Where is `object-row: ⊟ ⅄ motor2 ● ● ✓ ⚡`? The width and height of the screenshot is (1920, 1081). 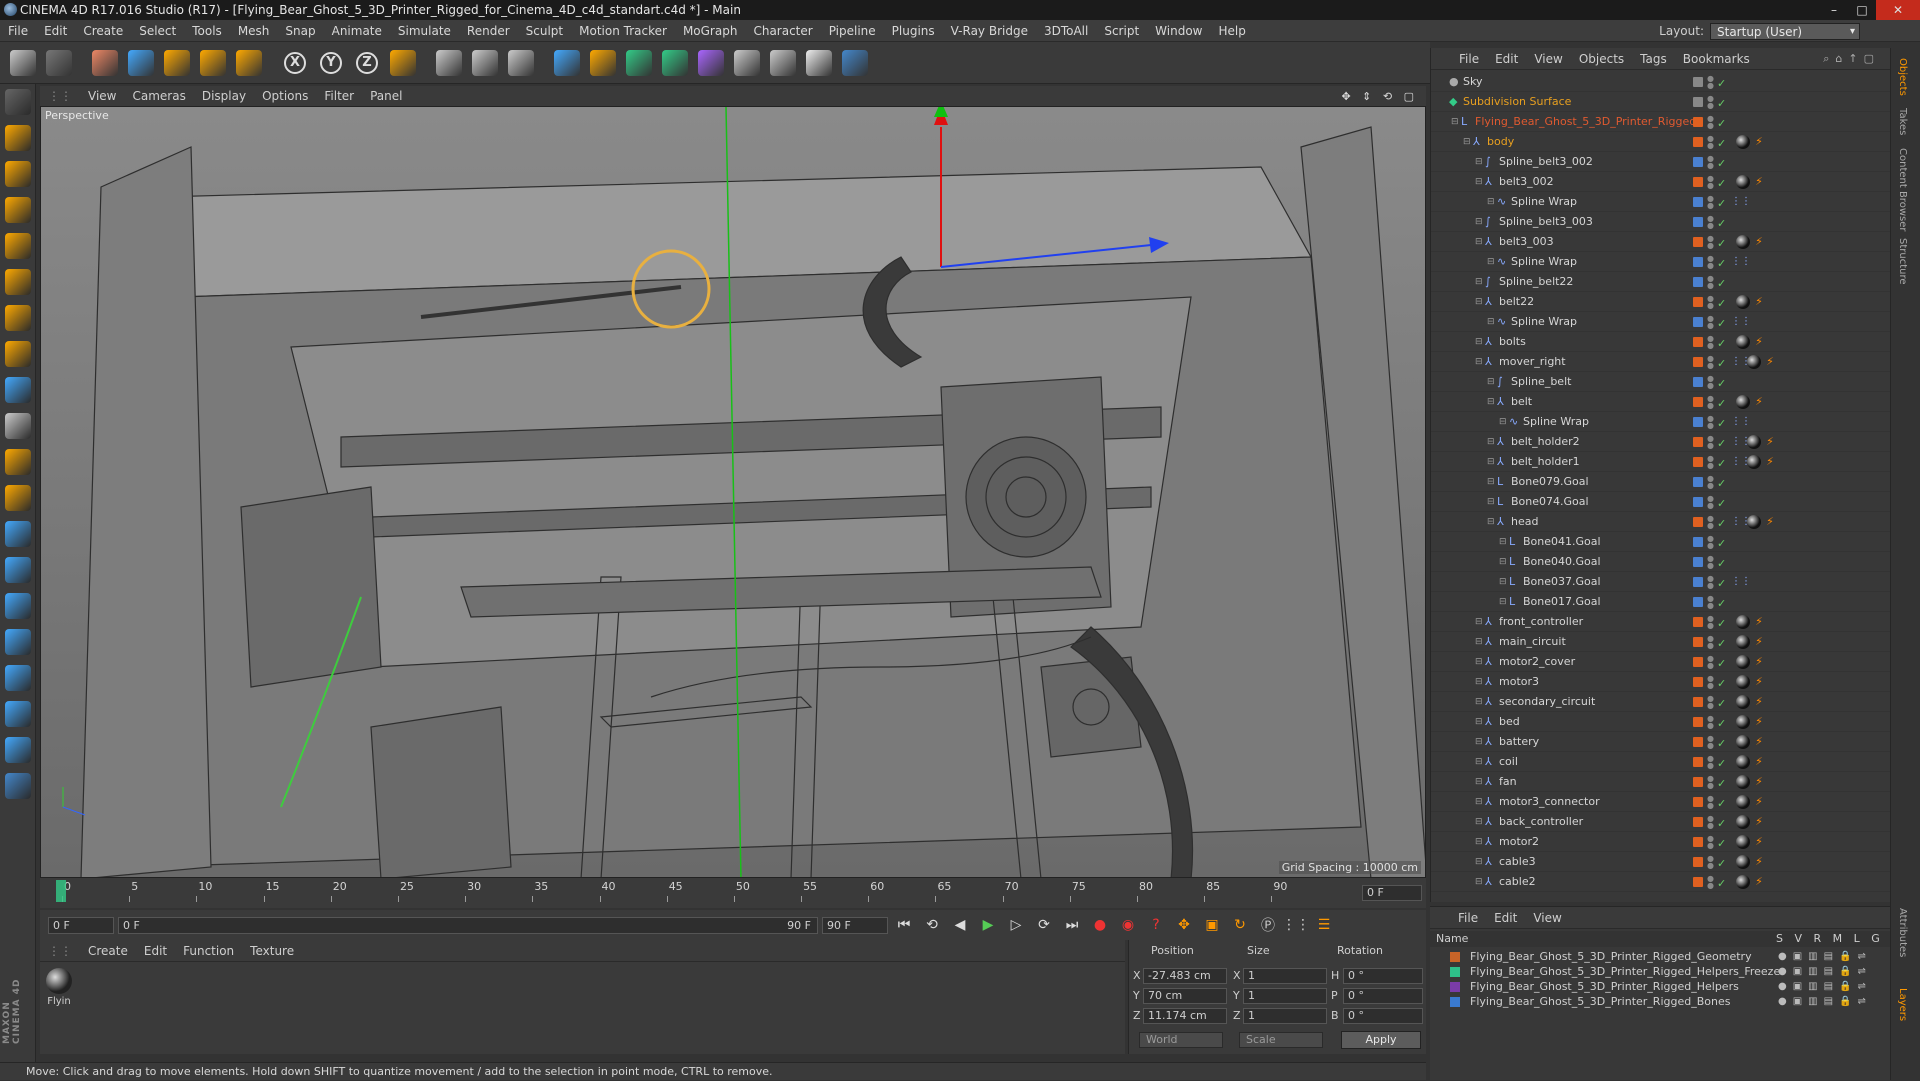
object-row: ⊟ ⅄ motor2 ● ● ✓ ⚡ is located at coordinates (1661, 842).